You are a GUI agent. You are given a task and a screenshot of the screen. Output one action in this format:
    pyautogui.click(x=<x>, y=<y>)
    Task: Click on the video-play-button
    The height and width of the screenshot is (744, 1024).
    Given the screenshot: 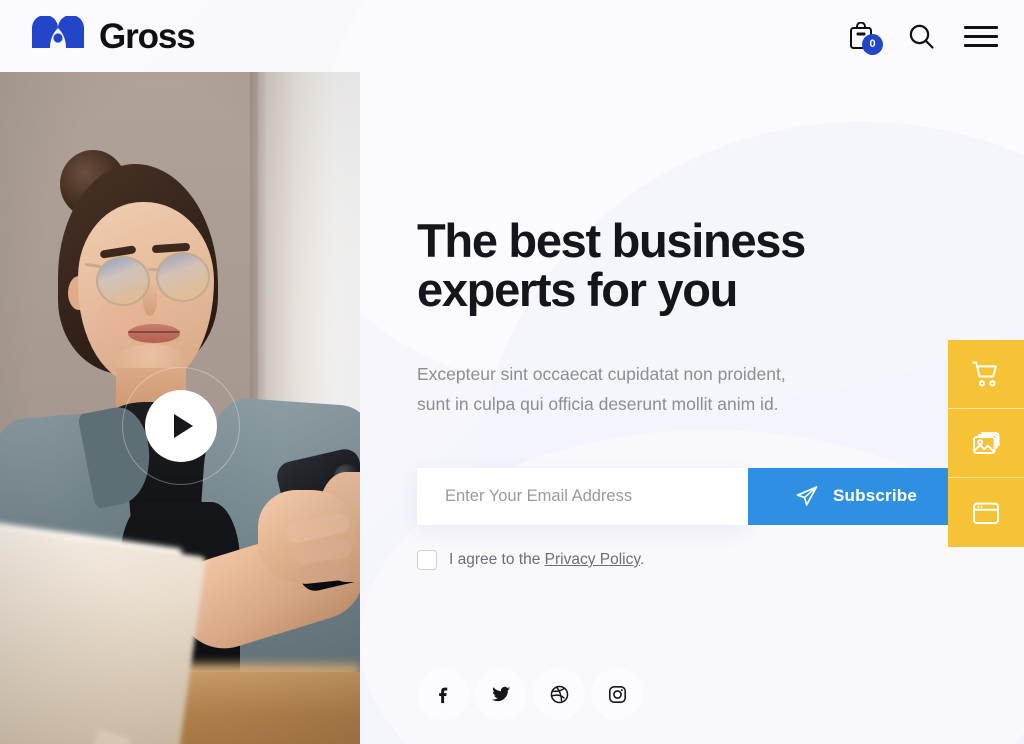 What is the action you would take?
    pyautogui.click(x=181, y=426)
    